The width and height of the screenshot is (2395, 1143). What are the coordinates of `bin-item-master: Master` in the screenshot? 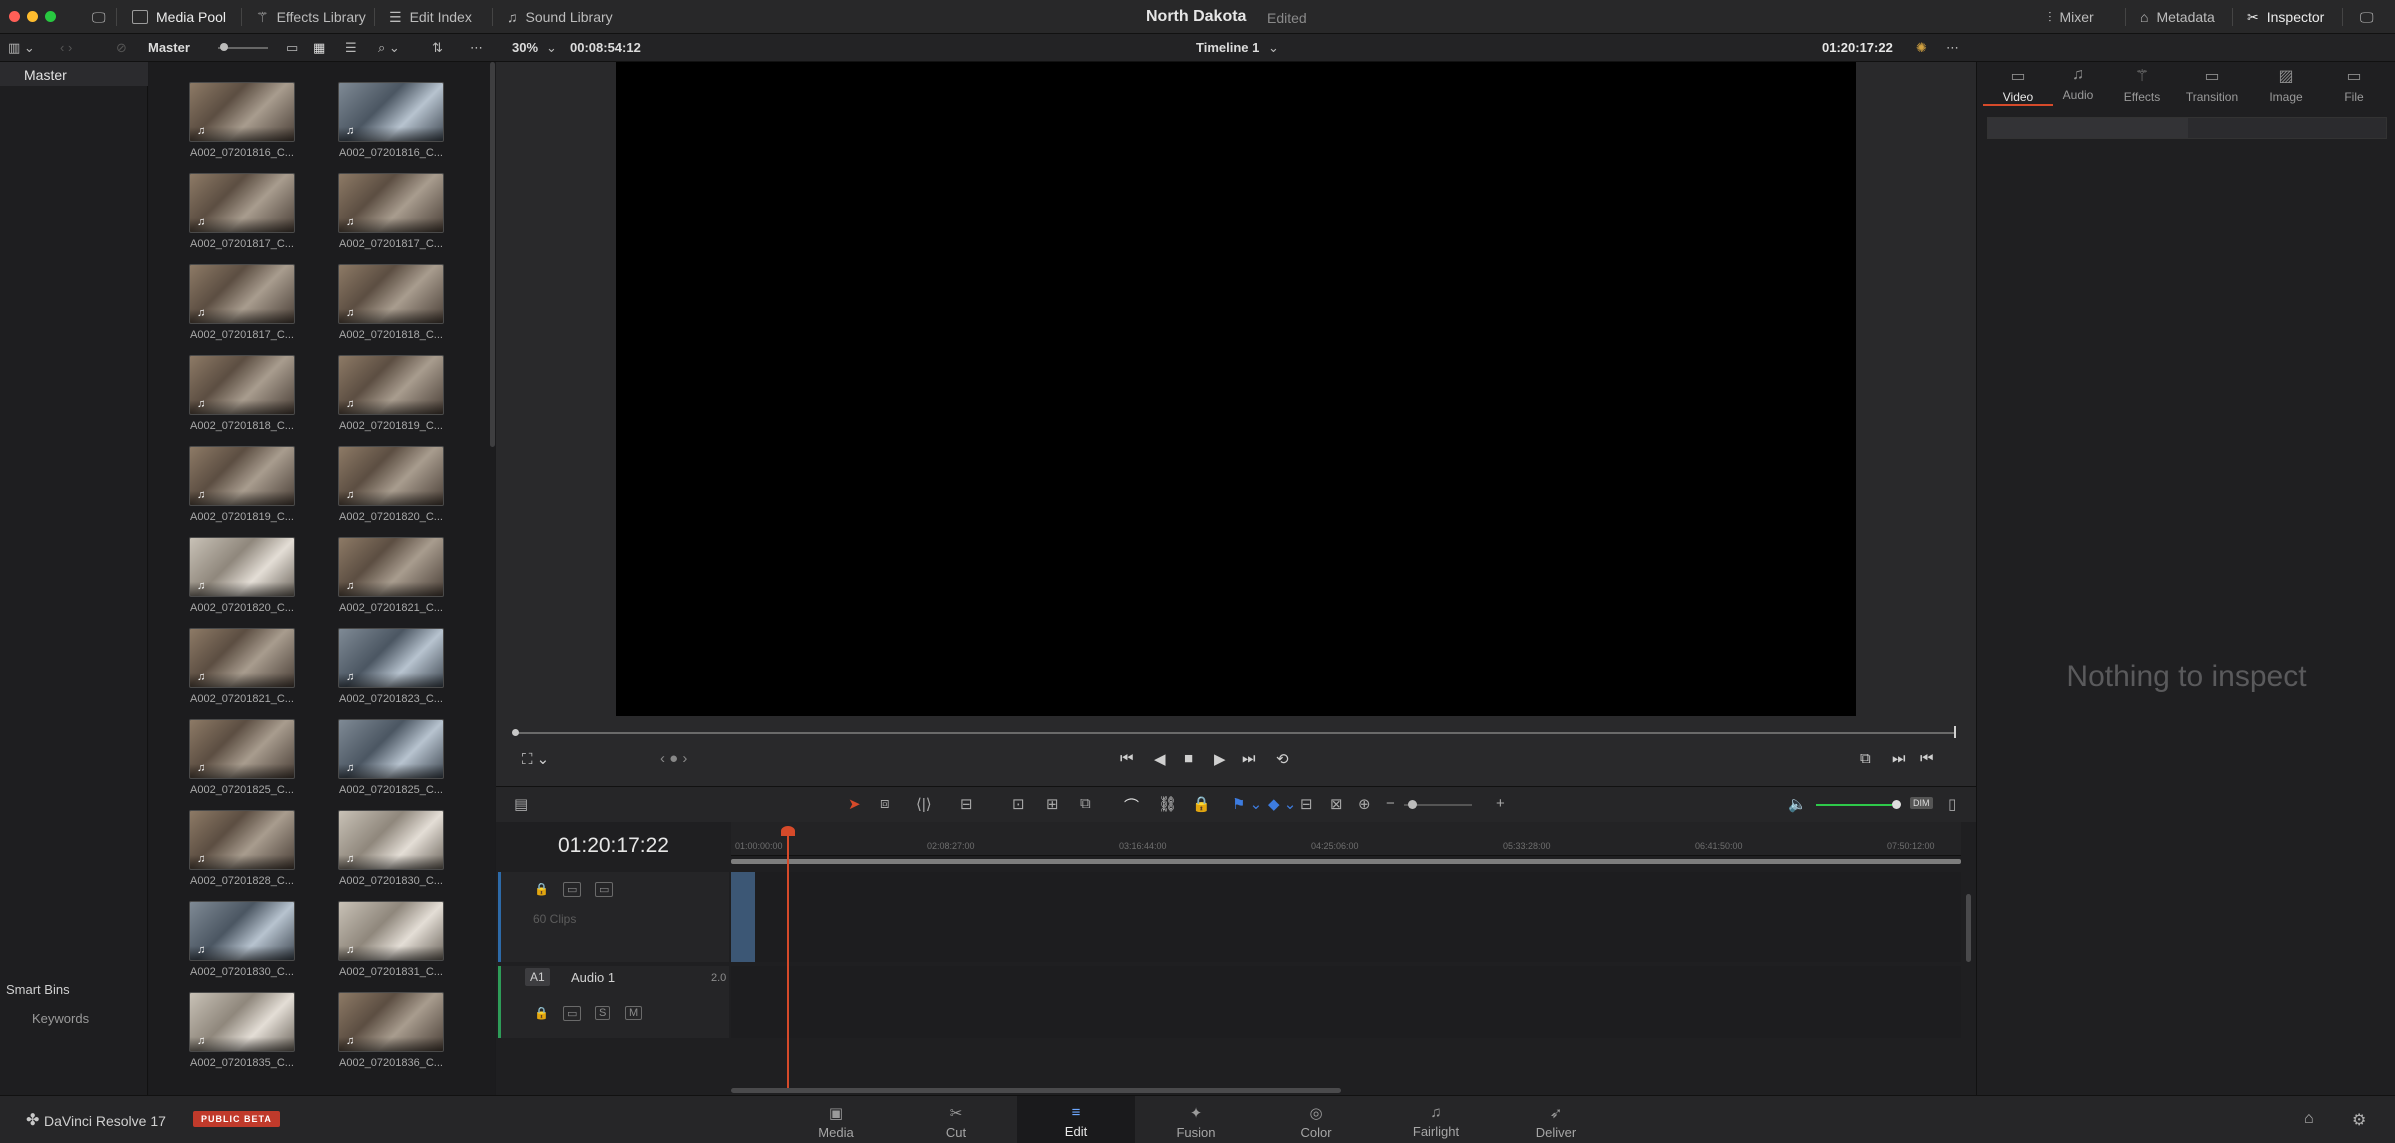 It's located at (74, 74).